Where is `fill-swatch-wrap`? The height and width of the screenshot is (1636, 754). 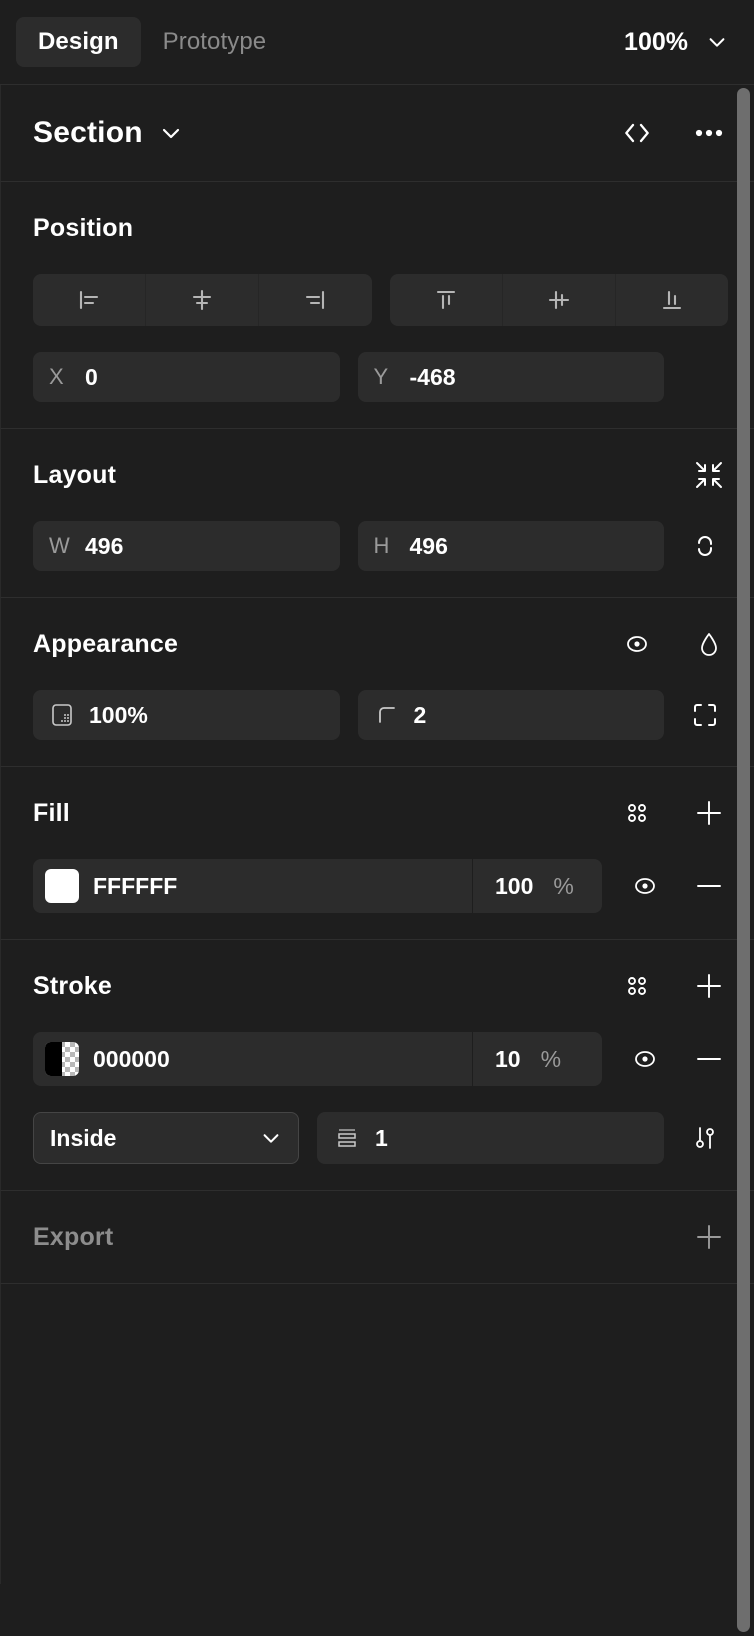
fill-swatch-wrap is located at coordinates (63, 886).